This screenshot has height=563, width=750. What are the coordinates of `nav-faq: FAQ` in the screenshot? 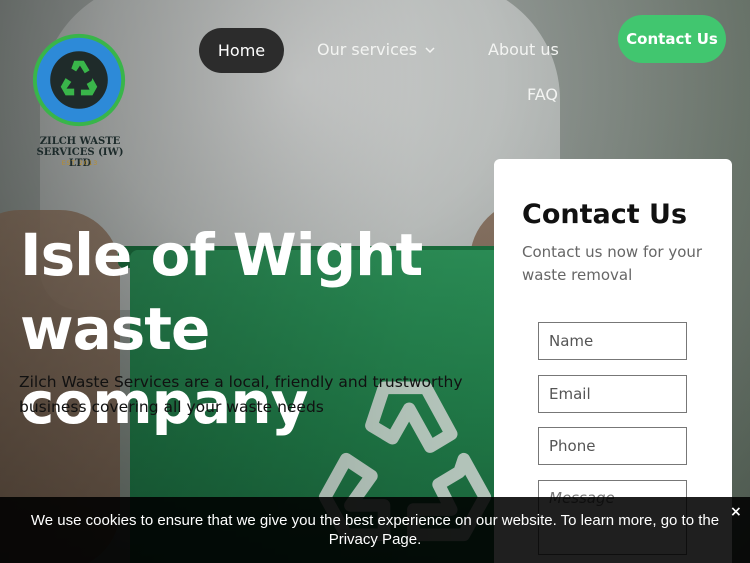 It's located at (542, 94).